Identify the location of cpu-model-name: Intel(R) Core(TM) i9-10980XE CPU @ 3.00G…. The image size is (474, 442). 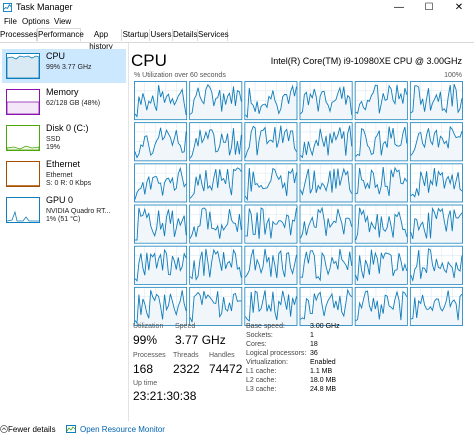
(366, 61).